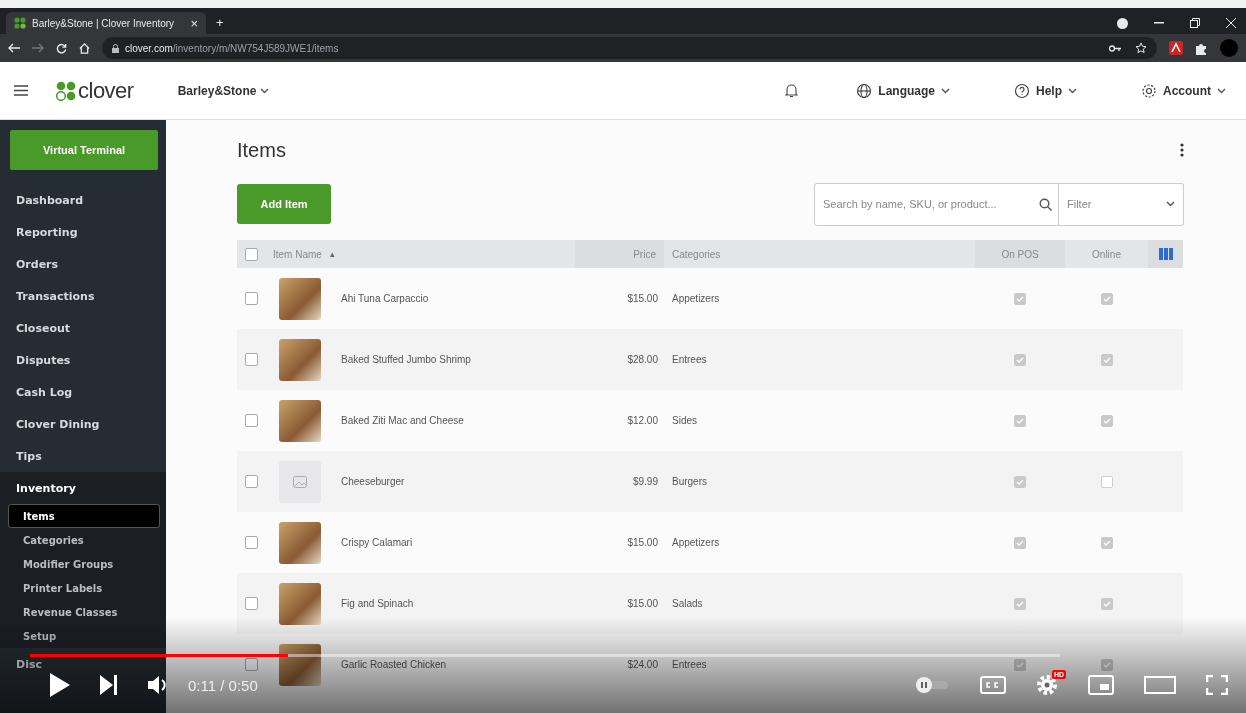 This screenshot has height=713, width=1246. I want to click on video-progress-bar, so click(545, 655).